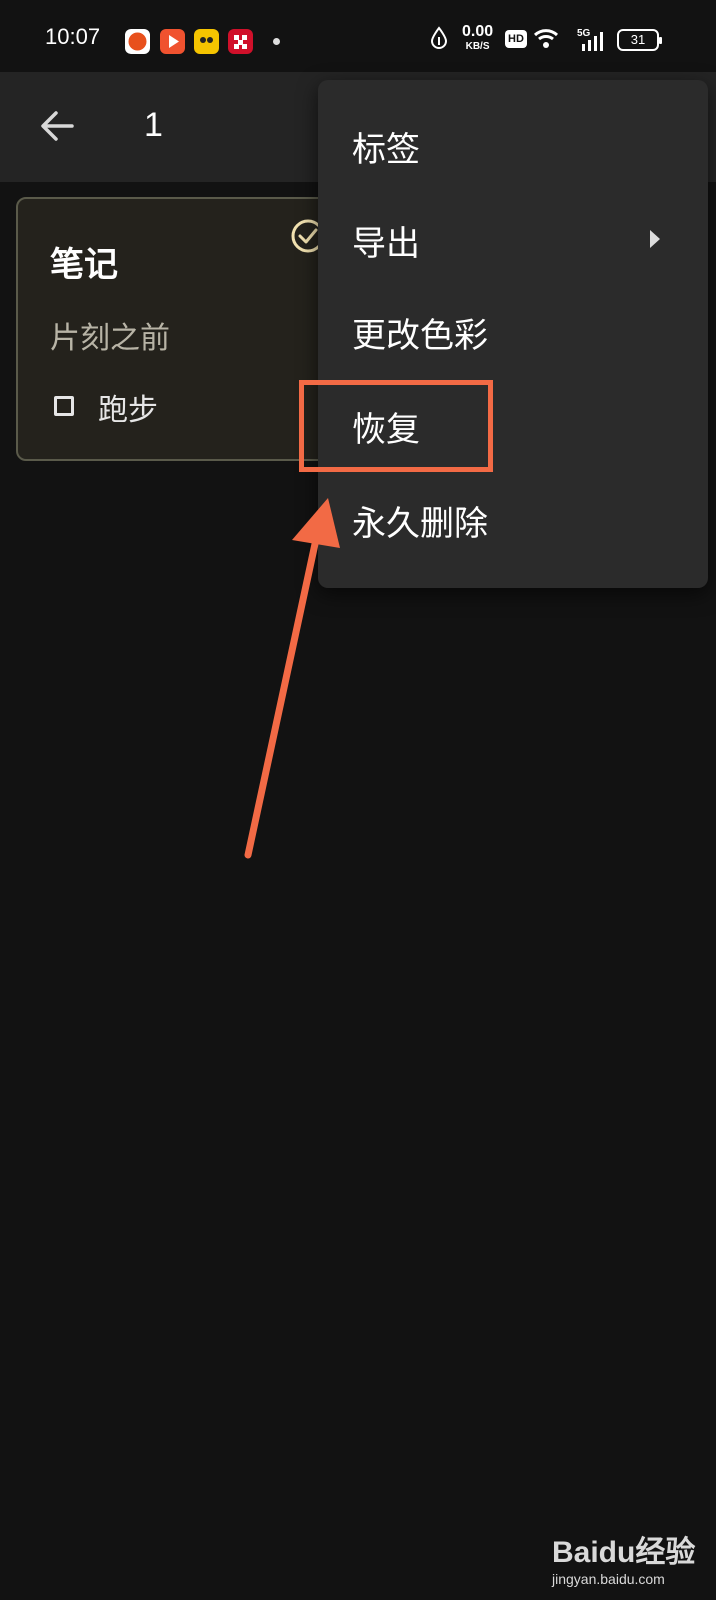  I want to click on status-bar: 10:07 0.00 KB/S HD 5G 31, so click(358, 36).